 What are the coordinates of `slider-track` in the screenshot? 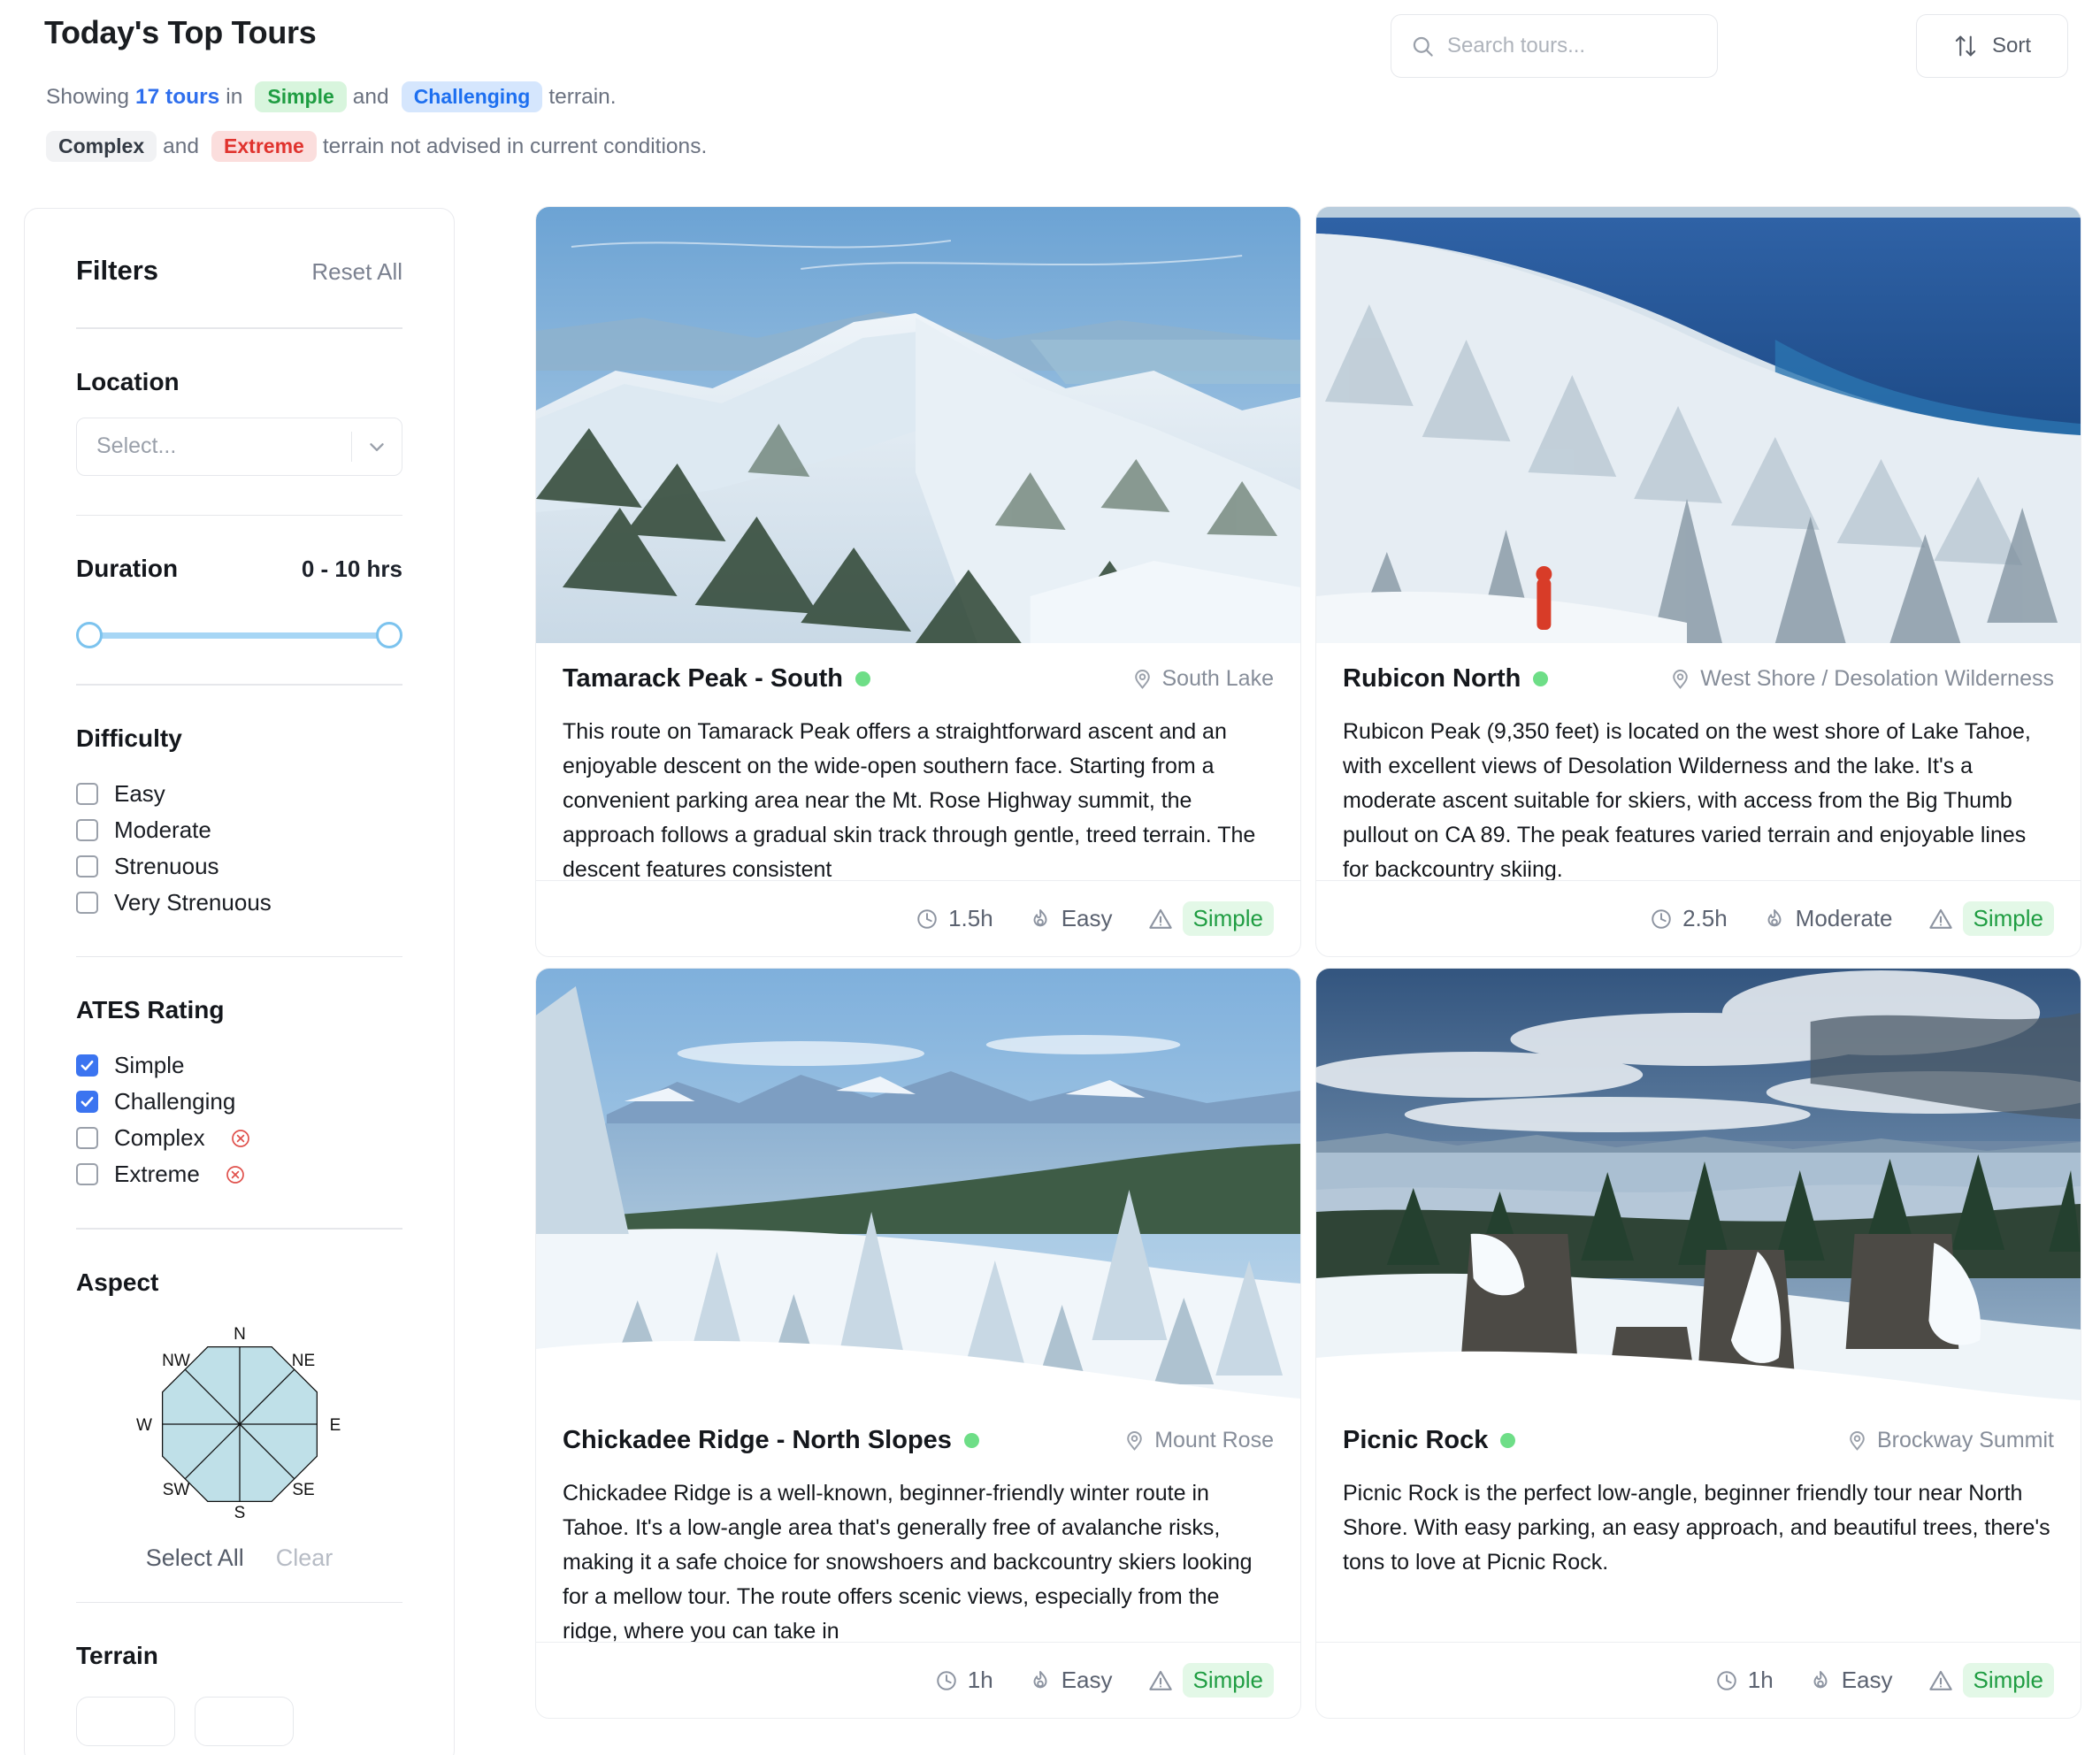 It's located at (239, 635).